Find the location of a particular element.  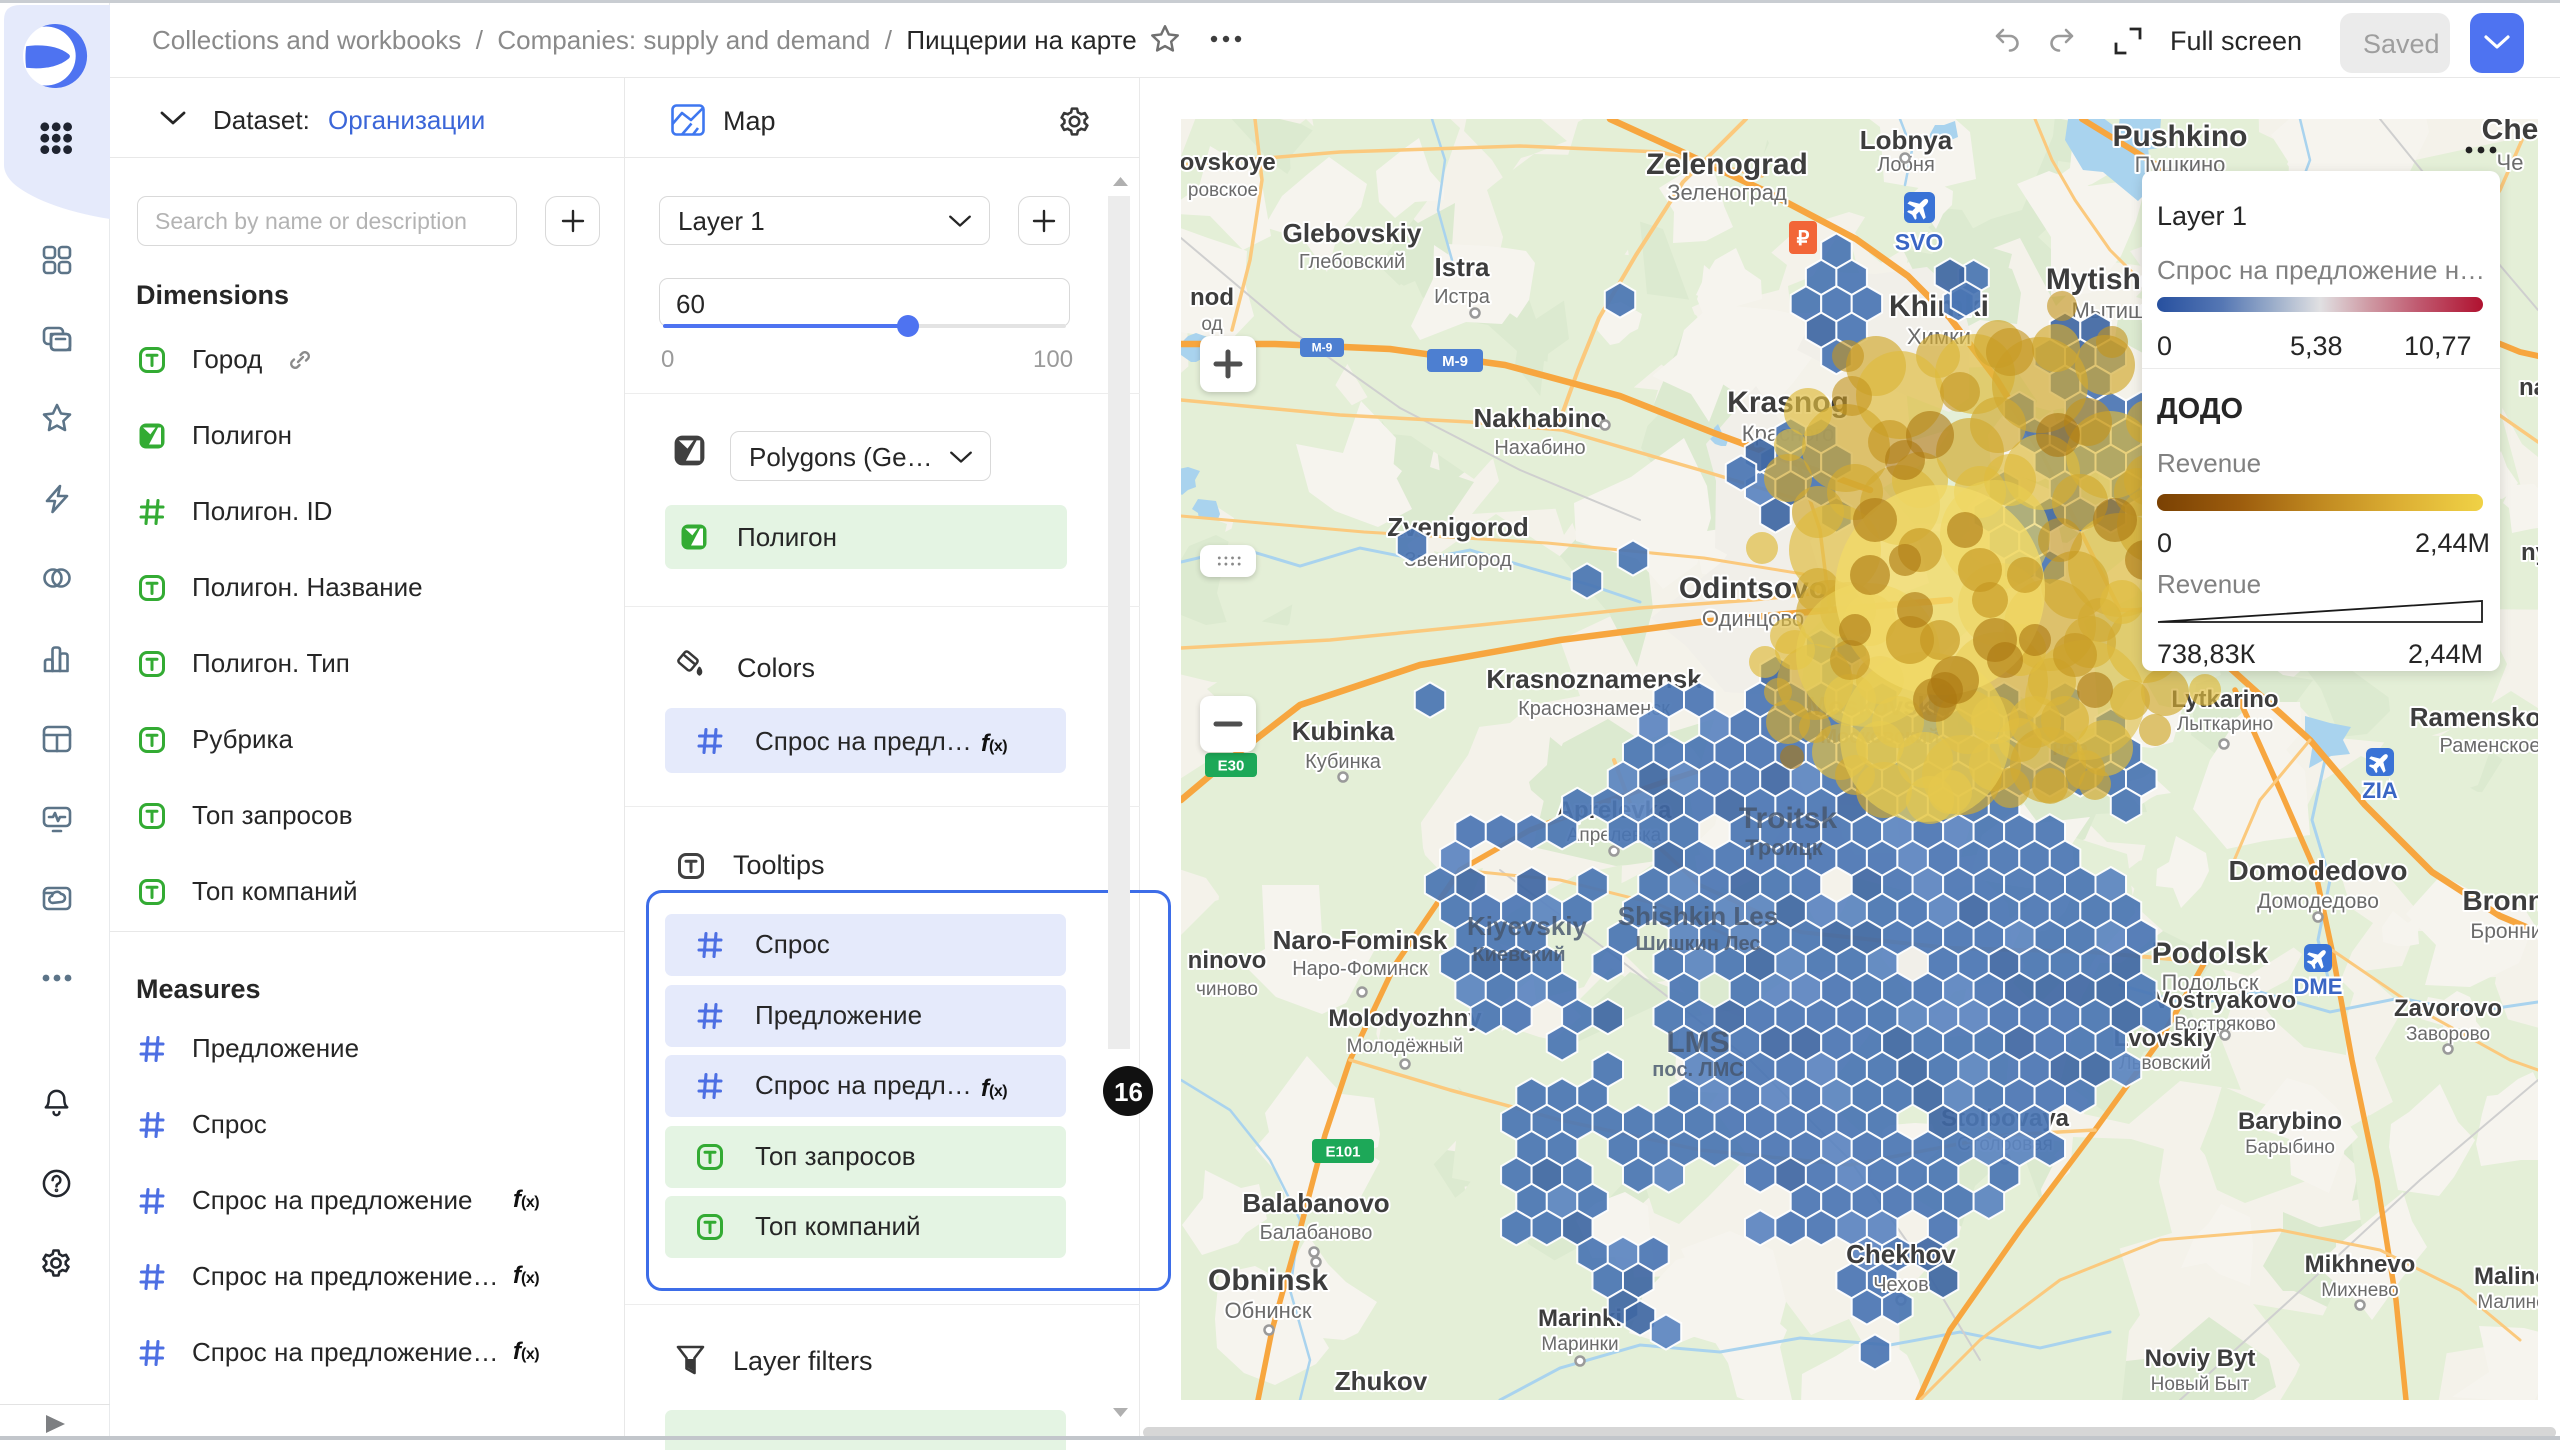

svg-text: Shishkin Les is located at coordinates (1698, 916).